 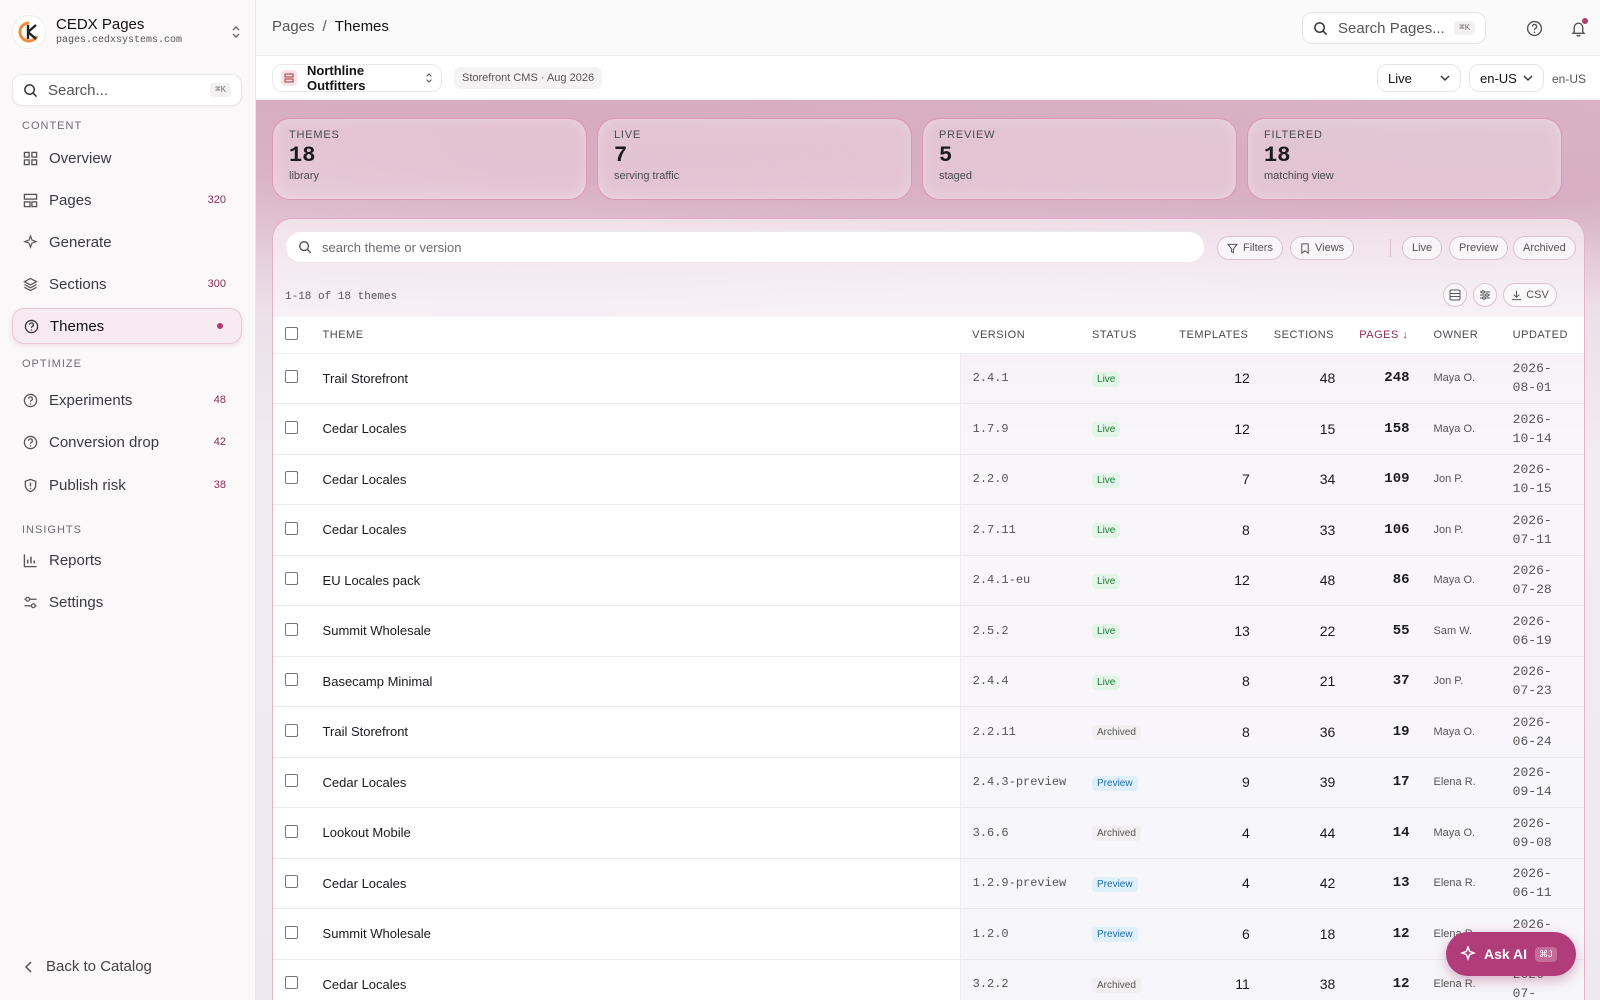 I want to click on sparkle-icon, so click(x=1468, y=954).